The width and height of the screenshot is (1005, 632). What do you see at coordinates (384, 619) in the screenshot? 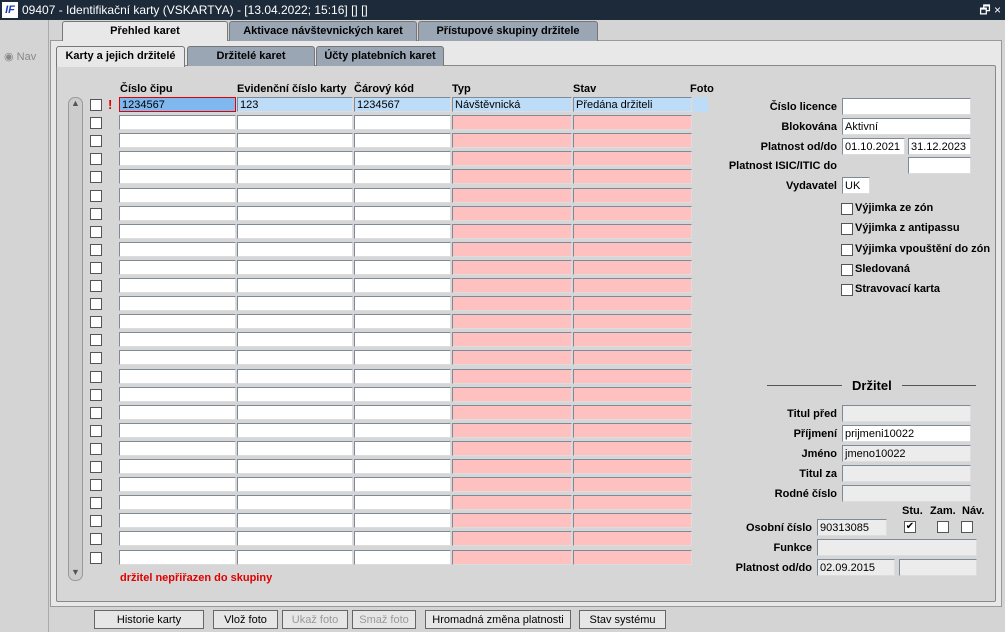
I see `smaz-foto-button: Smaž foto` at bounding box center [384, 619].